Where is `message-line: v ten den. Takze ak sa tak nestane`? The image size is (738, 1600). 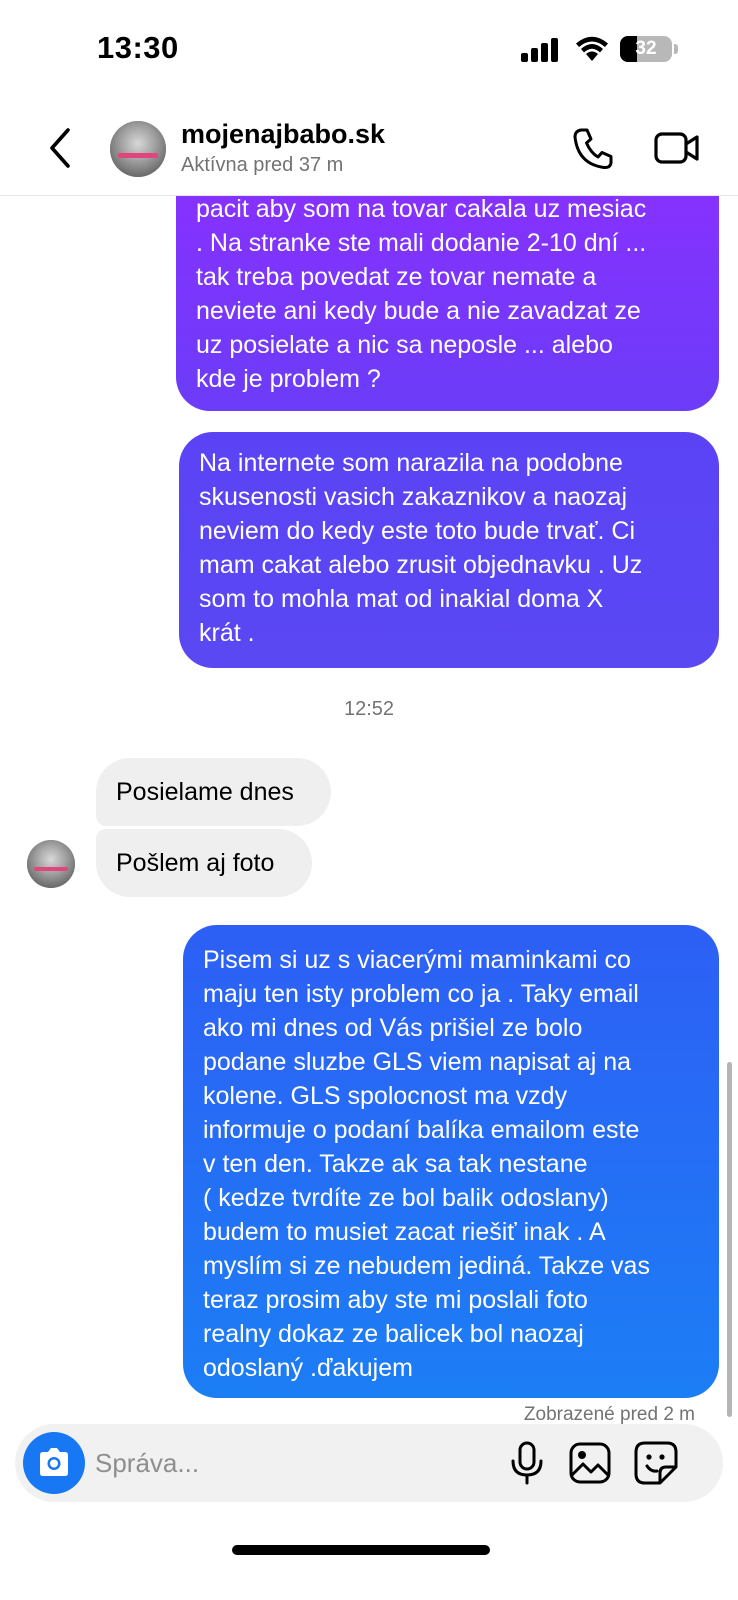
message-line: v ten den. Takze ak sa tak nestane is located at coordinates (395, 1164).